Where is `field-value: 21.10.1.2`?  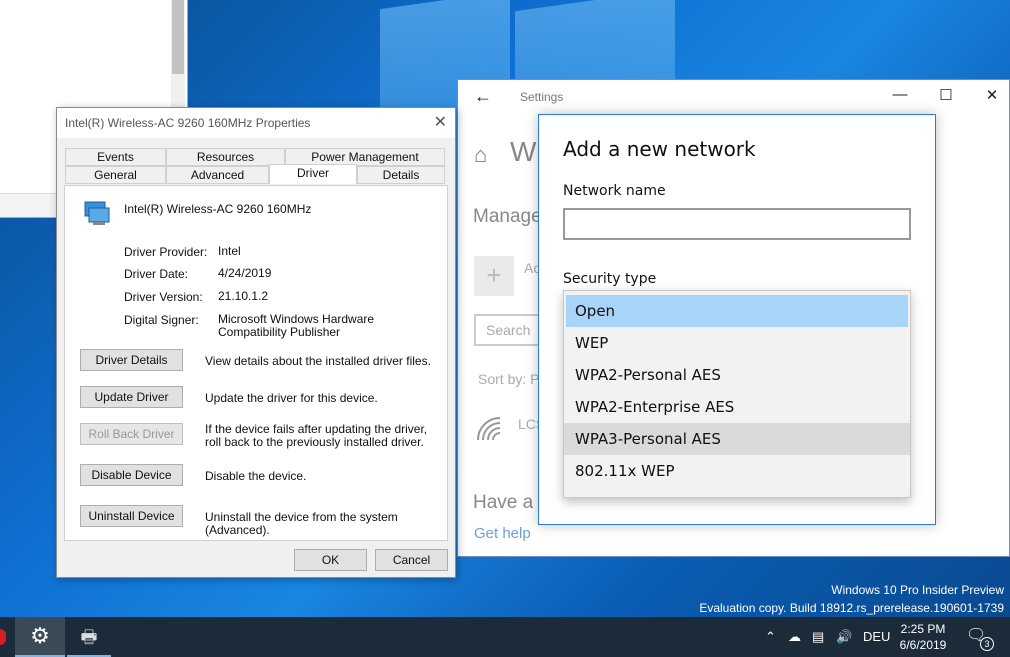
field-value: 21.10.1.2 is located at coordinates (243, 296).